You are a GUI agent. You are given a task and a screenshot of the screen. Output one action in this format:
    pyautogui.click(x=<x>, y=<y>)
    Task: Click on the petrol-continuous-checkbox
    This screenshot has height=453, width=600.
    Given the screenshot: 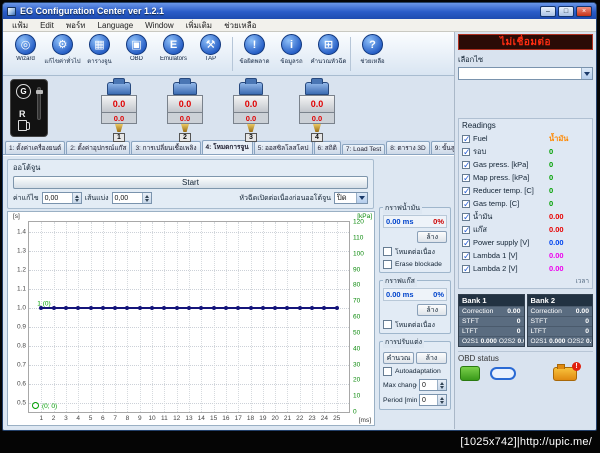 What is the action you would take?
    pyautogui.click(x=387, y=251)
    